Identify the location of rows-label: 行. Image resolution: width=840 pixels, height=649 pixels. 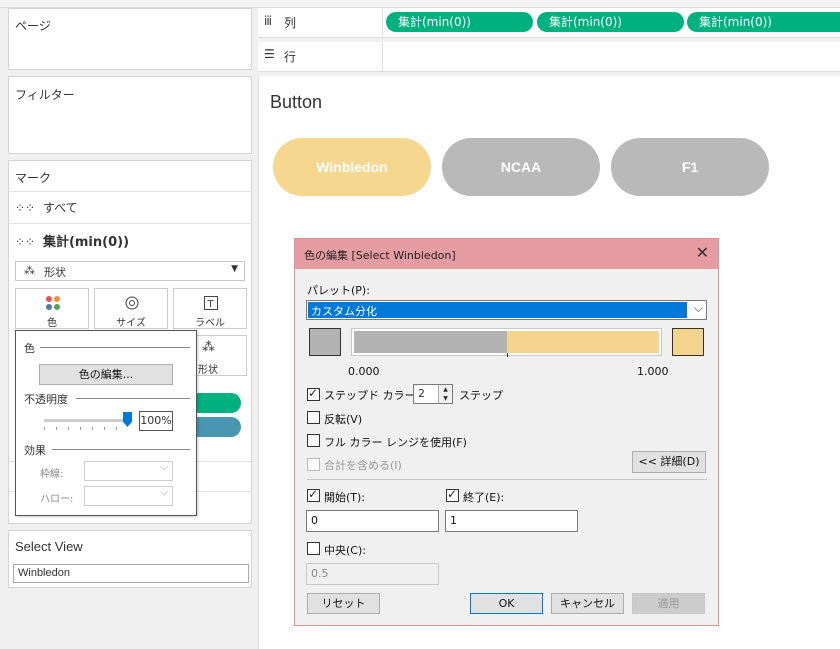
(290, 57).